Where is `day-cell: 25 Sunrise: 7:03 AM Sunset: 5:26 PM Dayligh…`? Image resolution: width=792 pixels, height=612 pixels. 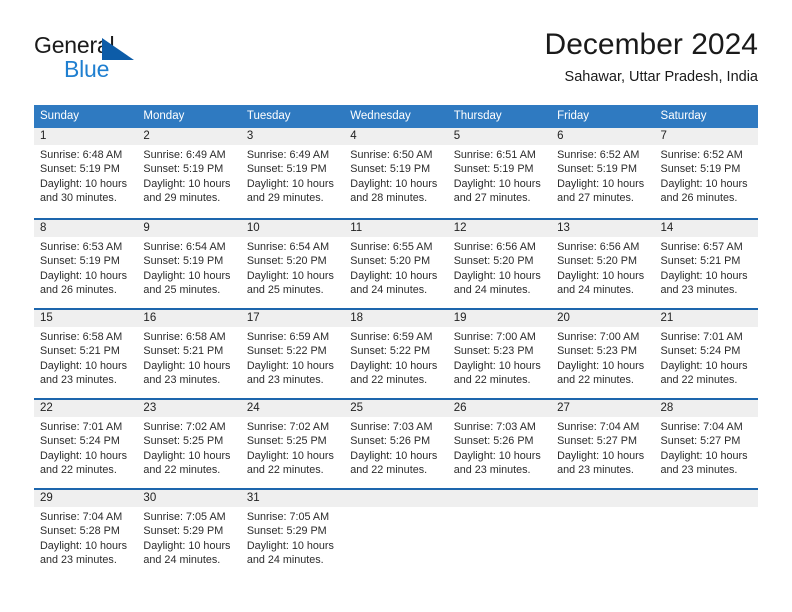
day-cell: 25 Sunrise: 7:03 AM Sunset: 5:26 PM Dayligh… is located at coordinates (396, 444).